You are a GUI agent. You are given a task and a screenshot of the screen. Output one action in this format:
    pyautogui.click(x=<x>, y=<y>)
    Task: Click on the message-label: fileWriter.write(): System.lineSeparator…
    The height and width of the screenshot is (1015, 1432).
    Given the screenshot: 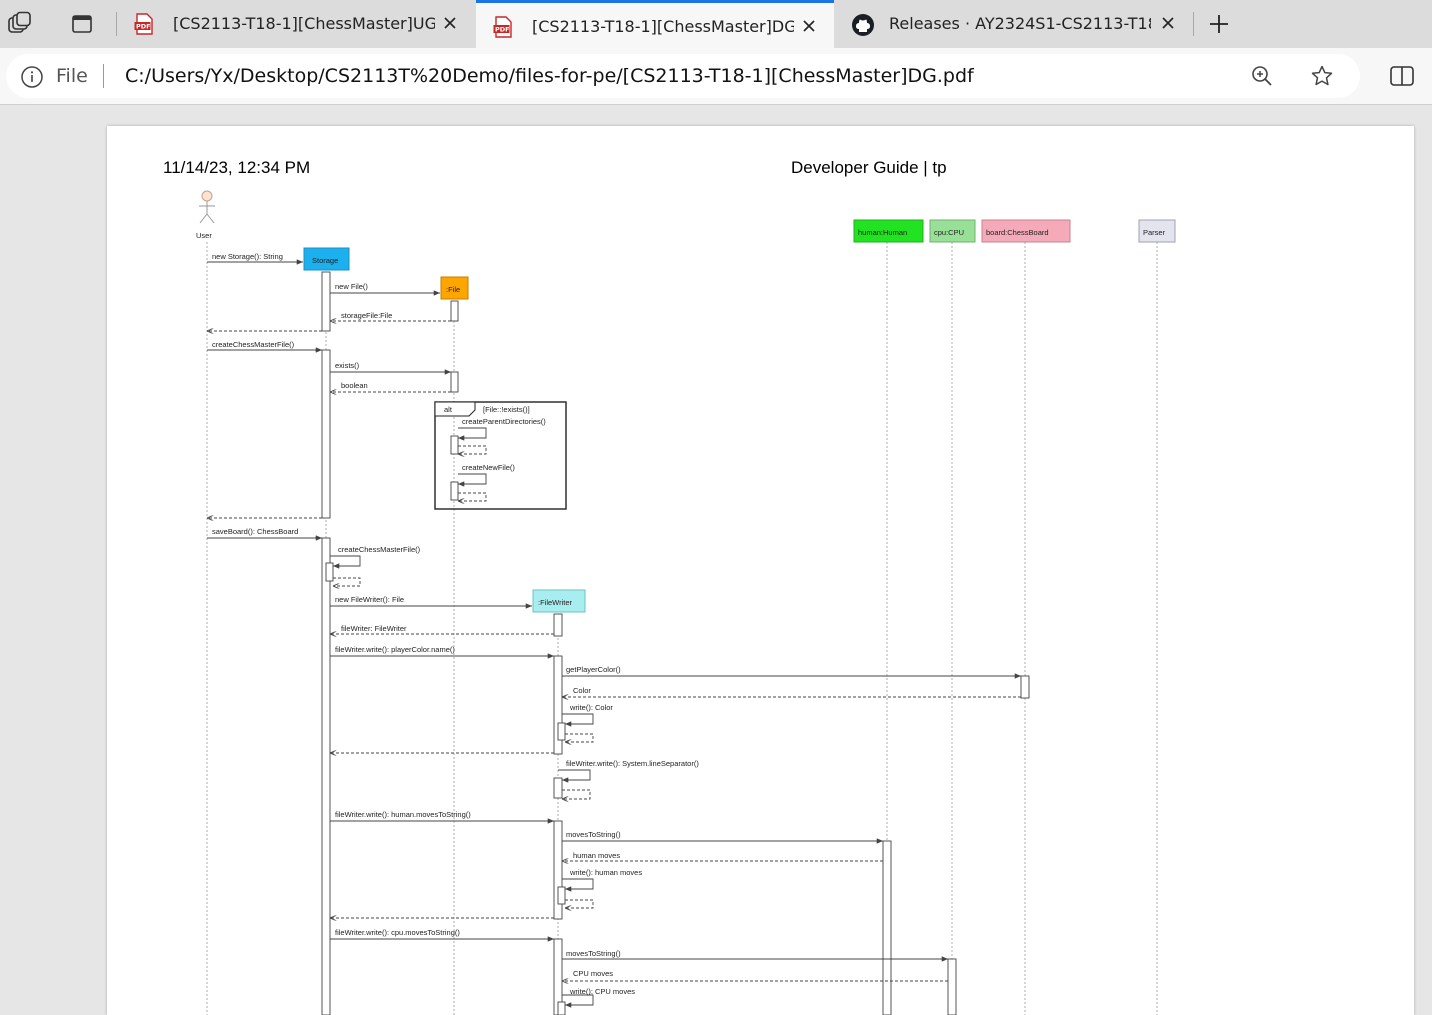 What is the action you would take?
    pyautogui.click(x=632, y=763)
    